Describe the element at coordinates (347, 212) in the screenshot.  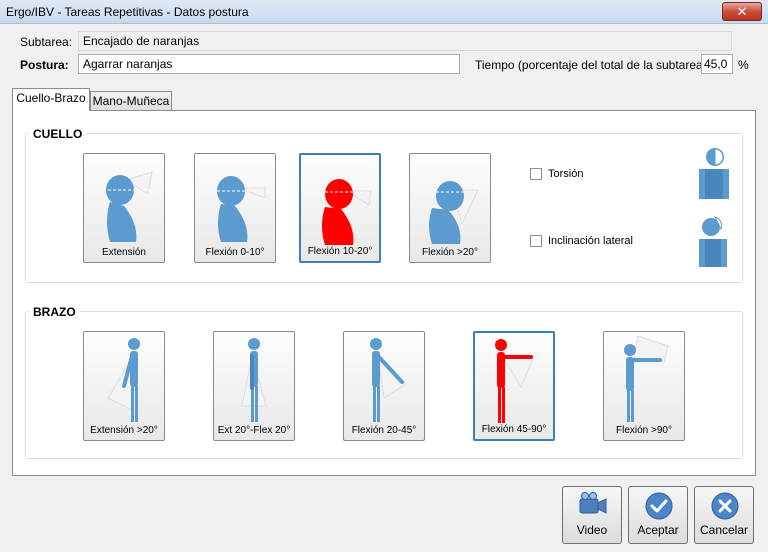
I see `neck-flexion-10-20-figure-icon` at that location.